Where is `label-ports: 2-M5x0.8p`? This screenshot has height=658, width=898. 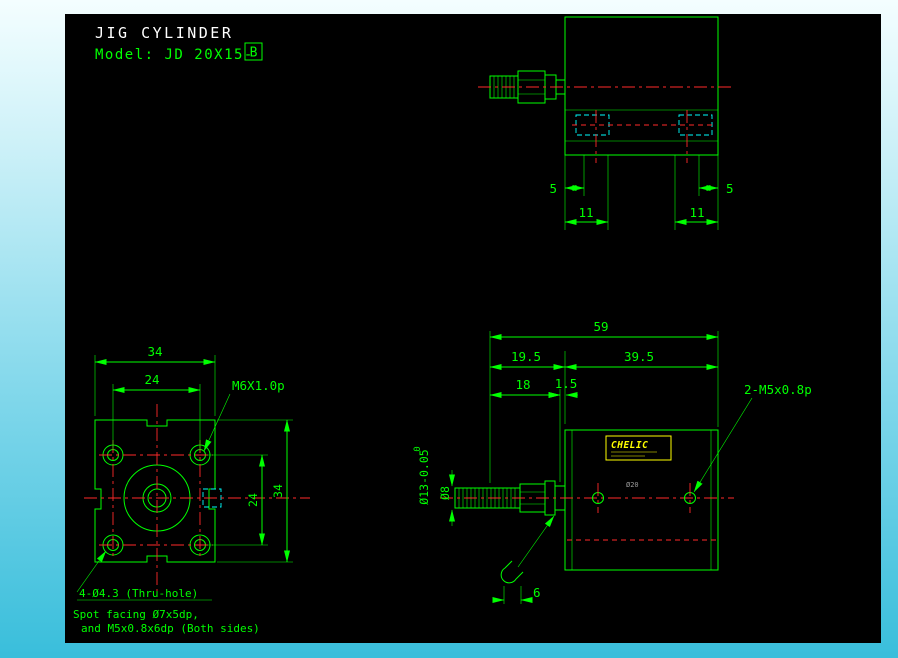 label-ports: 2-M5x0.8p is located at coordinates (778, 389).